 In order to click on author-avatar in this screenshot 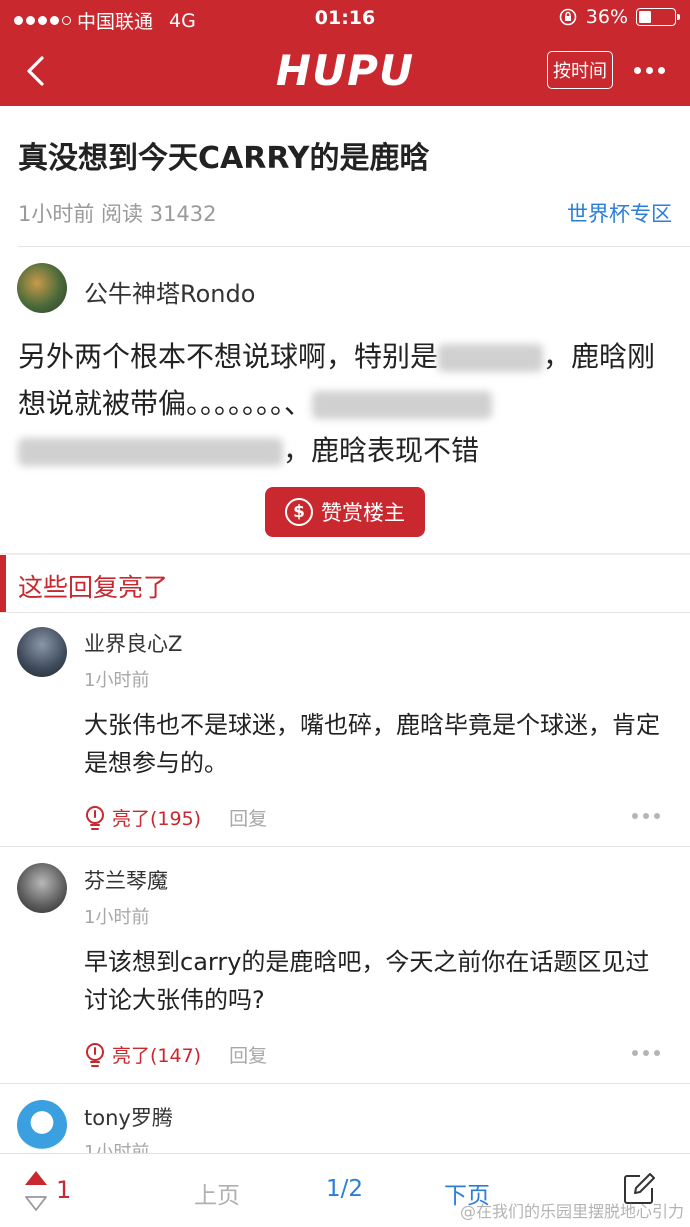, I will do `click(42, 288)`.